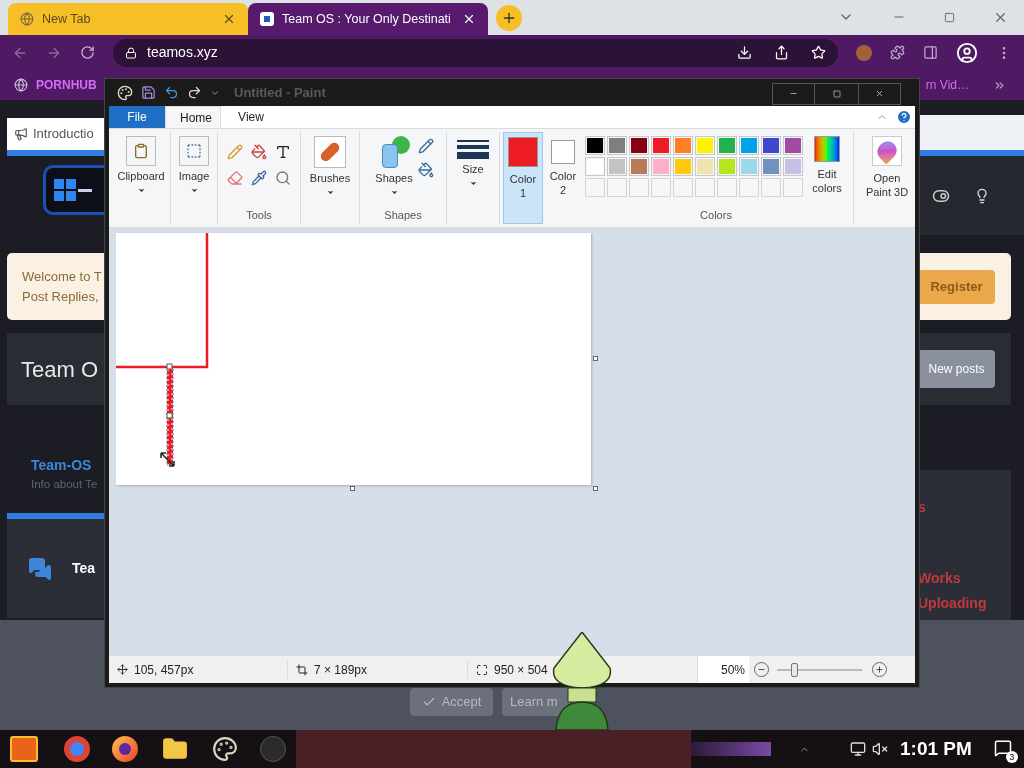 This screenshot has height=768, width=1024. What do you see at coordinates (949, 17) in the screenshot?
I see `restore-icon` at bounding box center [949, 17].